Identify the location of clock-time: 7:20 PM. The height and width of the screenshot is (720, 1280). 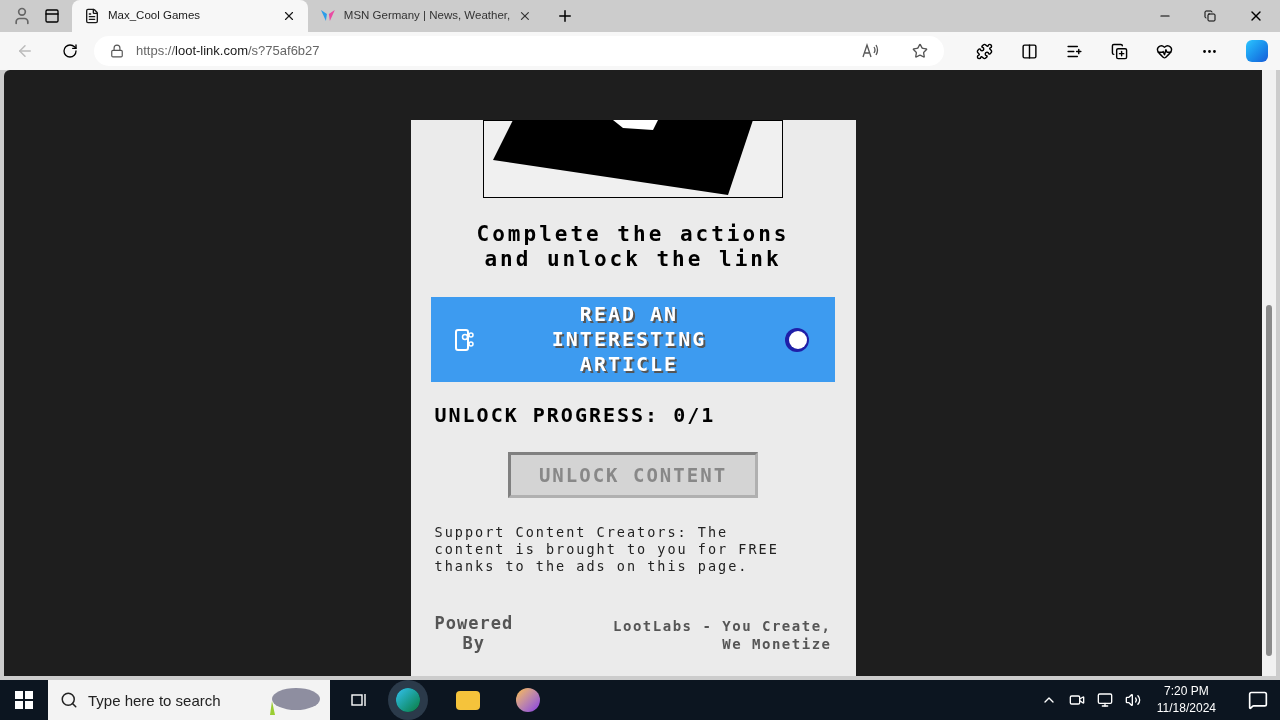
(1186, 691).